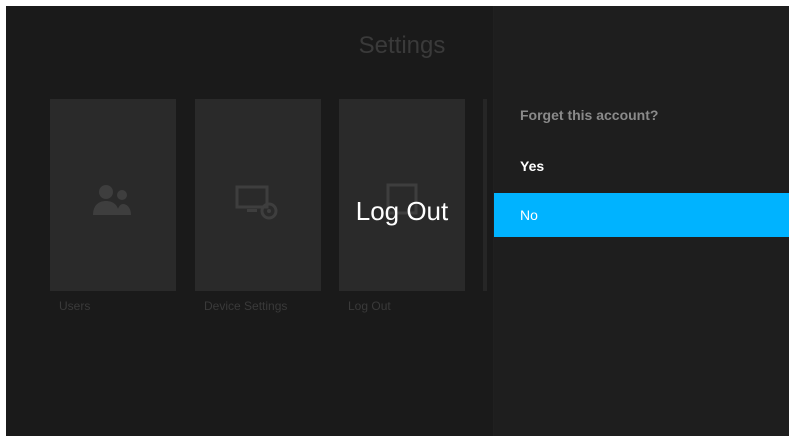 This screenshot has width=789, height=438. What do you see at coordinates (258, 205) in the screenshot?
I see `device-settings-icon` at bounding box center [258, 205].